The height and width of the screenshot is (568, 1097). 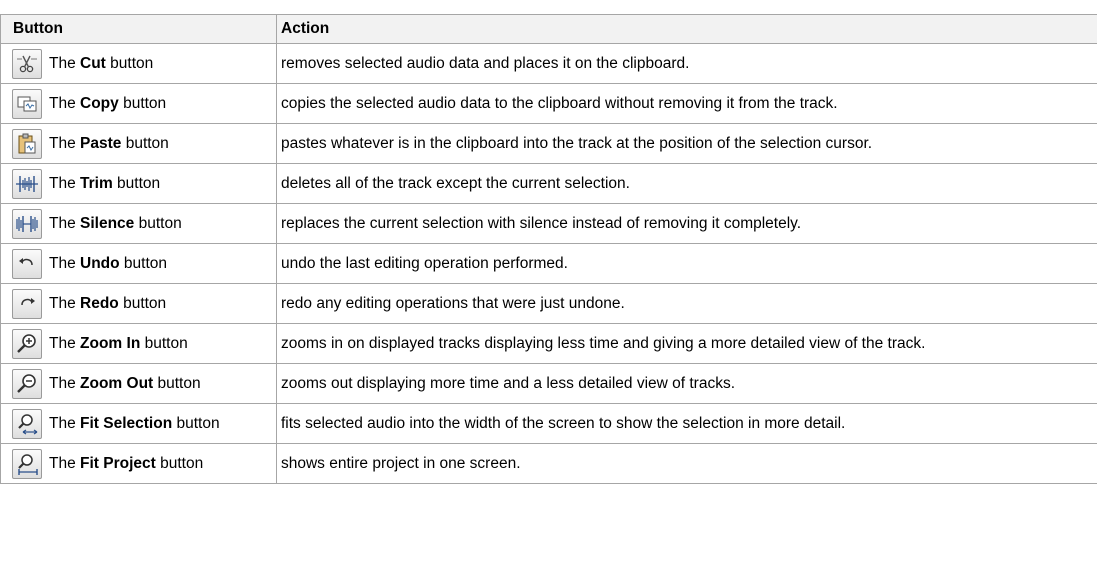 I want to click on button-cell: The Paste button, so click(x=139, y=144).